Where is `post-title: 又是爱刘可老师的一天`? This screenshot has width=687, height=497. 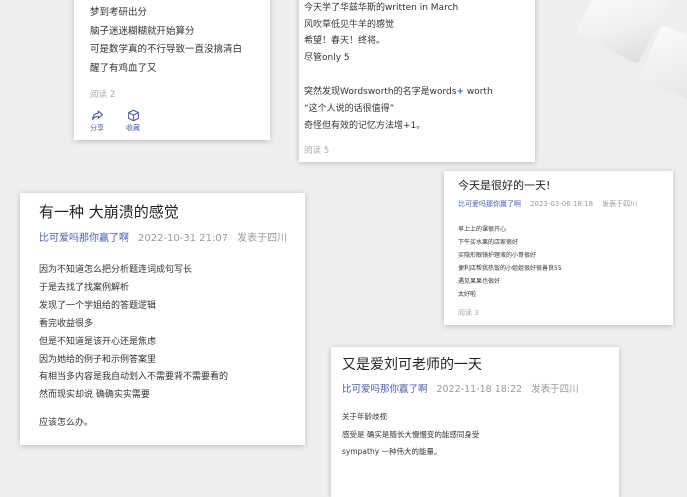
post-title: 又是爱刘可老师的一天 is located at coordinates (480, 365).